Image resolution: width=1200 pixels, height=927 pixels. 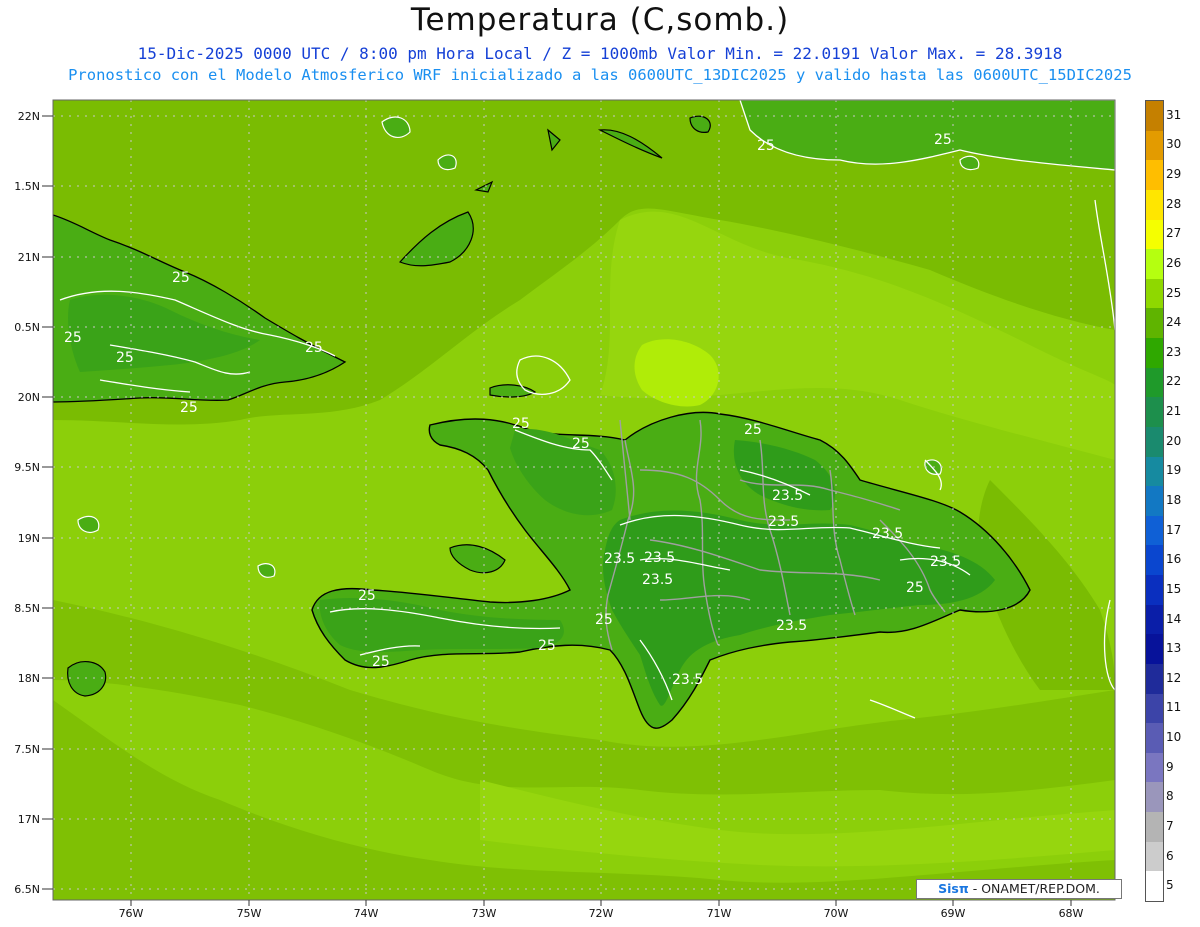 What do you see at coordinates (27, 327) in the screenshot?
I see `y-tick-label: 0.5N` at bounding box center [27, 327].